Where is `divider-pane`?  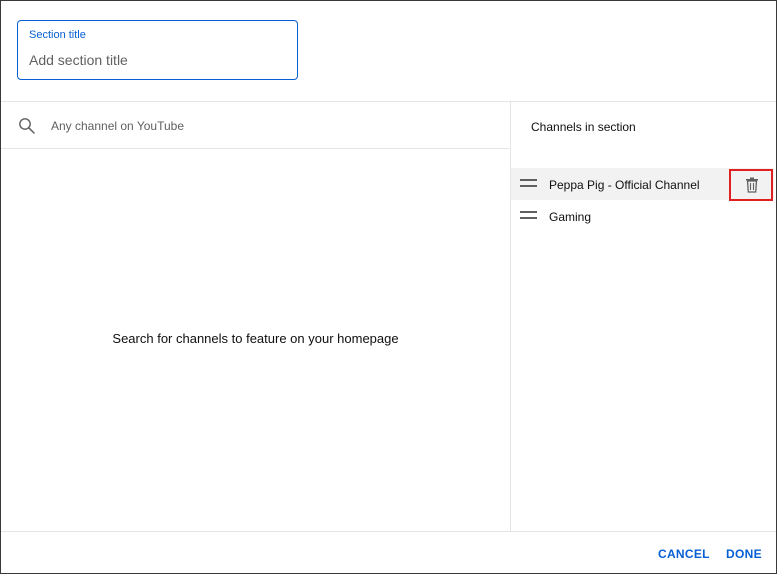 divider-pane is located at coordinates (510, 316).